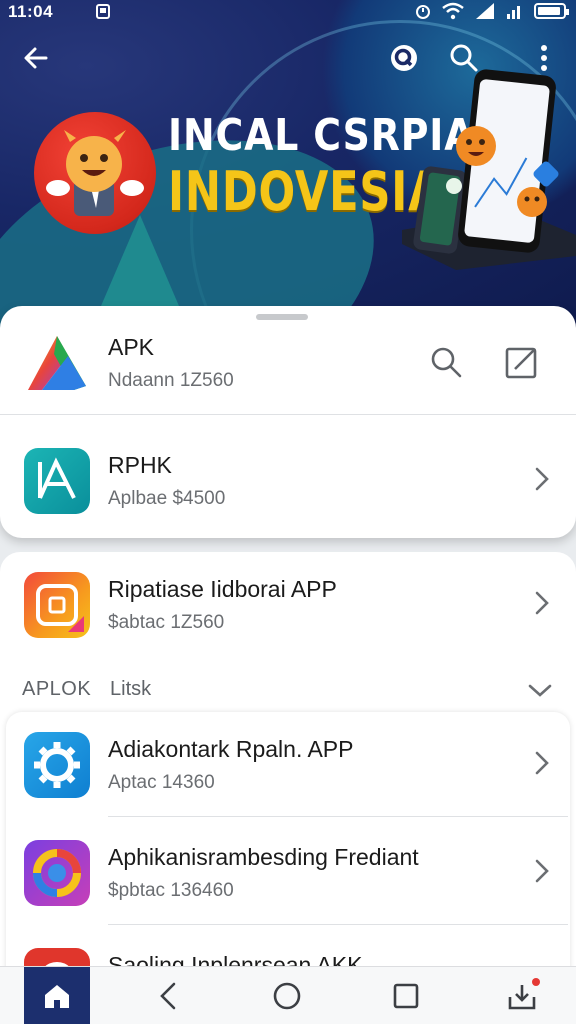 The height and width of the screenshot is (1024, 576). I want to click on featured-app-row: Ripatiase Iidborai APP $abtac 1Z560, so click(288, 604).